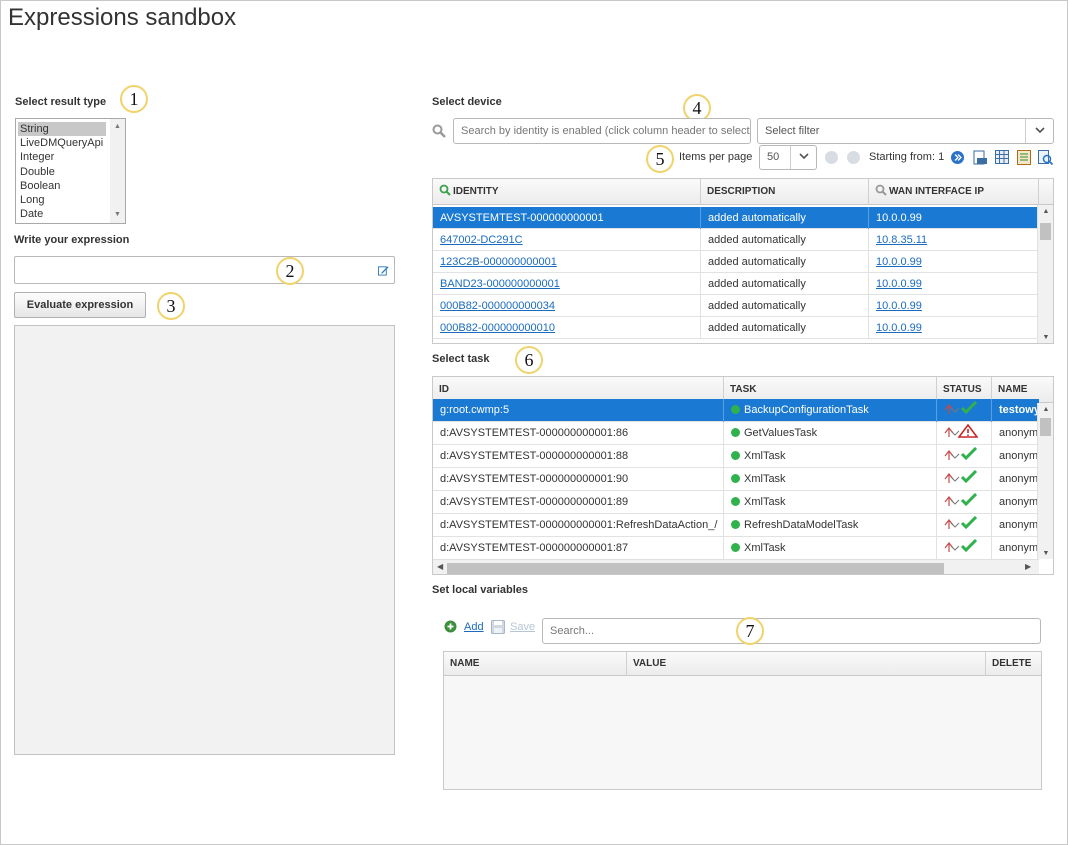 The width and height of the screenshot is (1068, 845). What do you see at coordinates (830, 525) in the screenshot?
I see `task-cell-task: RefreshDataModelTask` at bounding box center [830, 525].